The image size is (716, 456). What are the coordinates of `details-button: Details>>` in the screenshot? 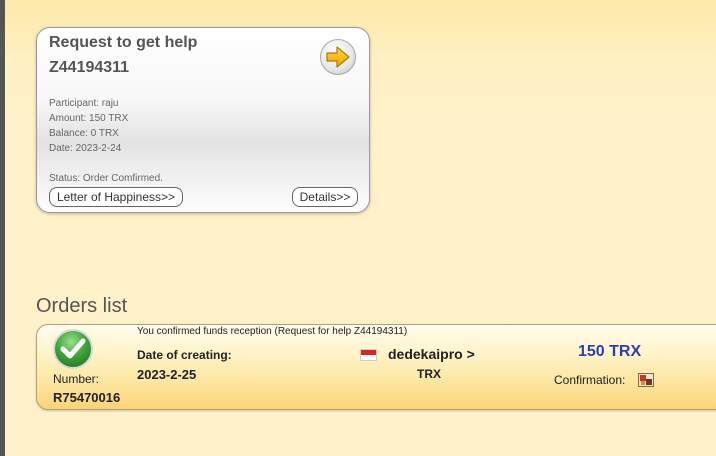 It's located at (325, 197).